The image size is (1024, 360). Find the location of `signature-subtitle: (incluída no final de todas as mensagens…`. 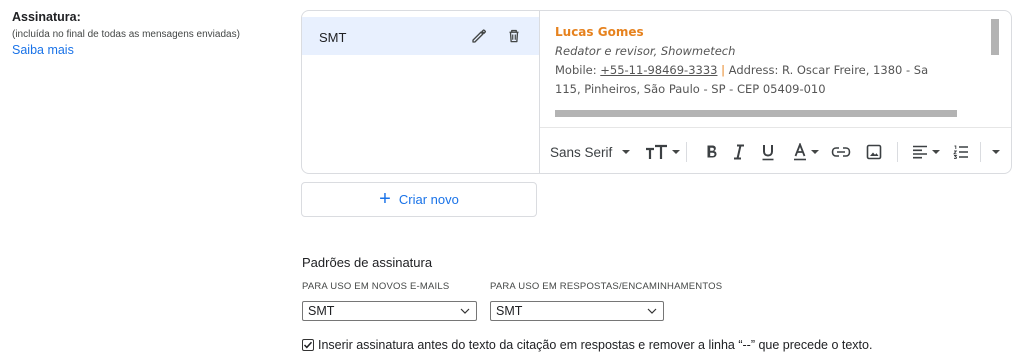

signature-subtitle: (incluída no final de todas as mensagens… is located at coordinates (126, 34).